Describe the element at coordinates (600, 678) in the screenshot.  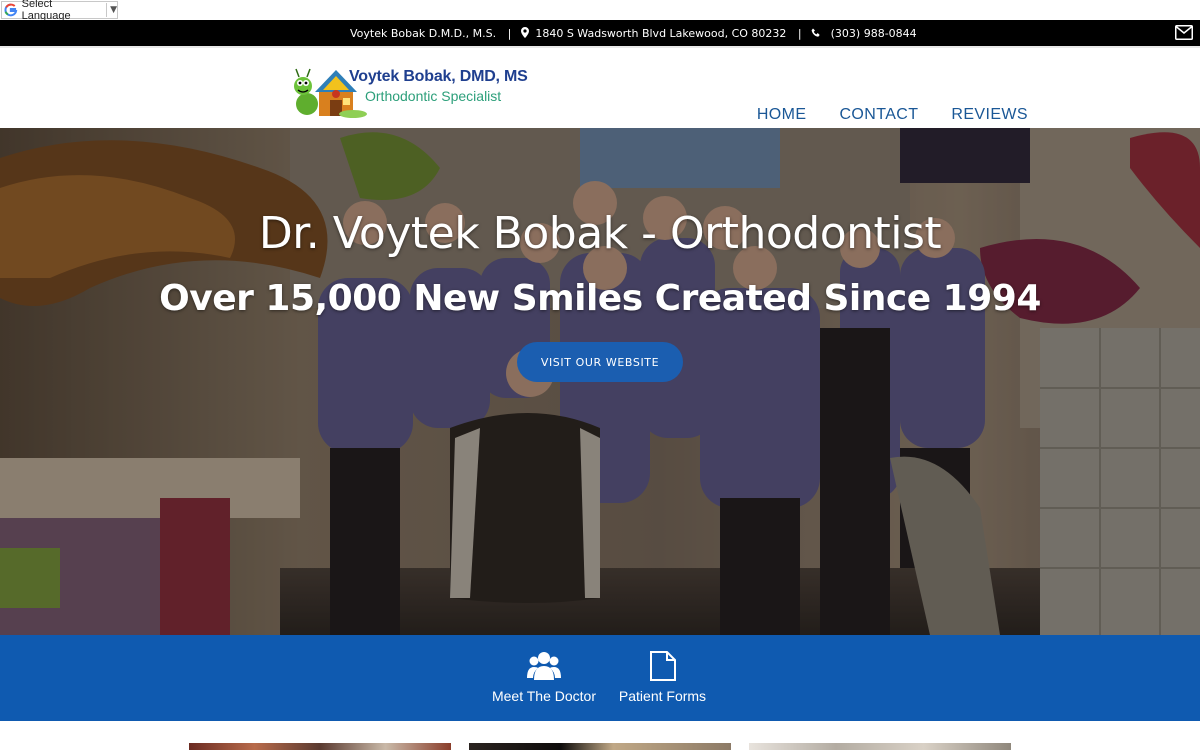
I see `feature-bar: Meet The Doctor Patient Forms` at that location.